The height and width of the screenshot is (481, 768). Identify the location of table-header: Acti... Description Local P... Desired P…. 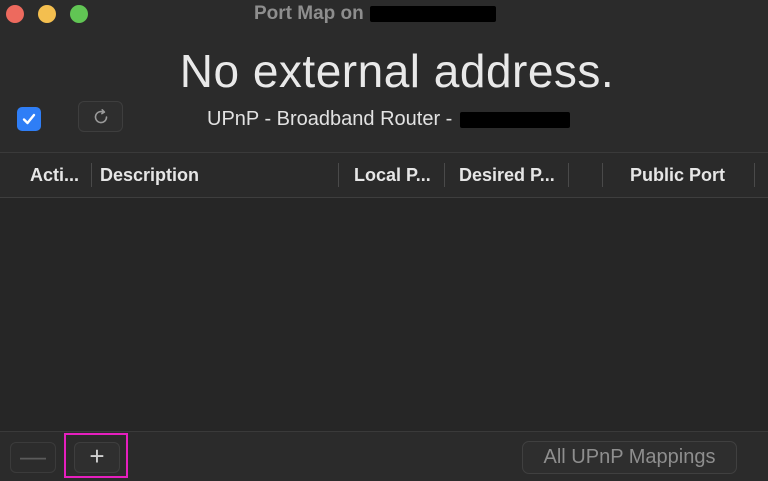
(384, 175).